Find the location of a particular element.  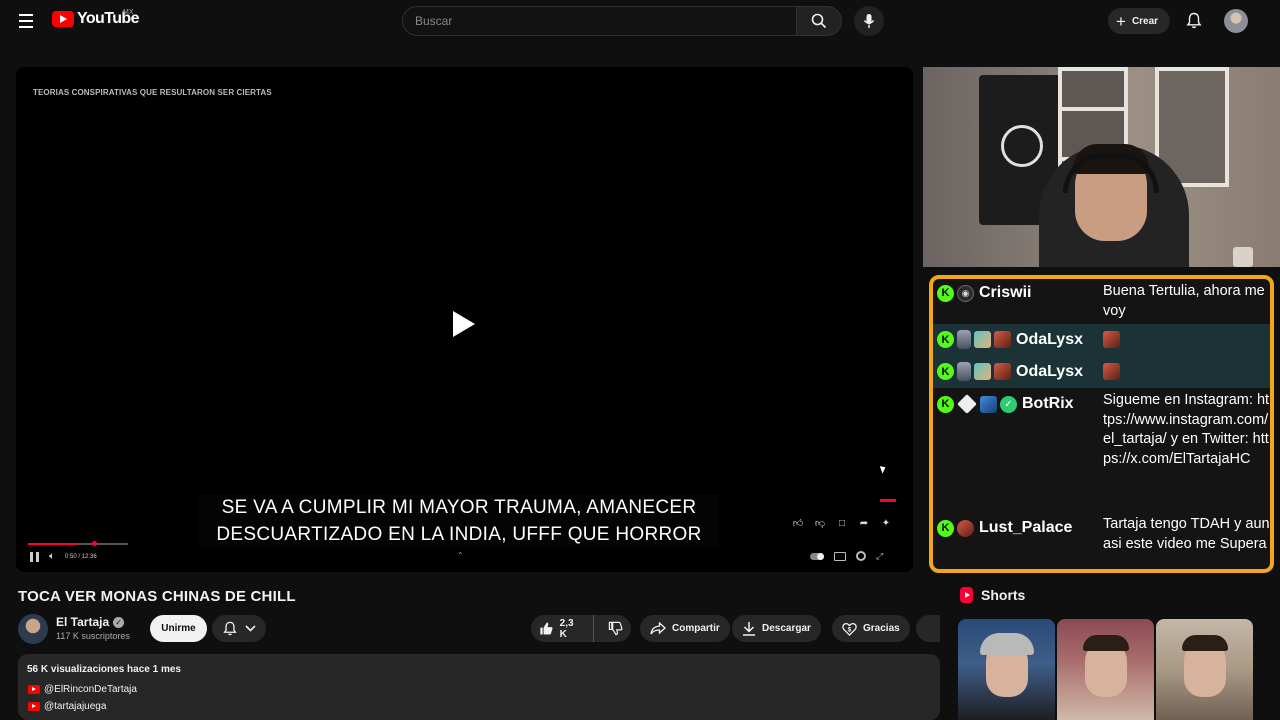

download-icon is located at coordinates (749, 629).